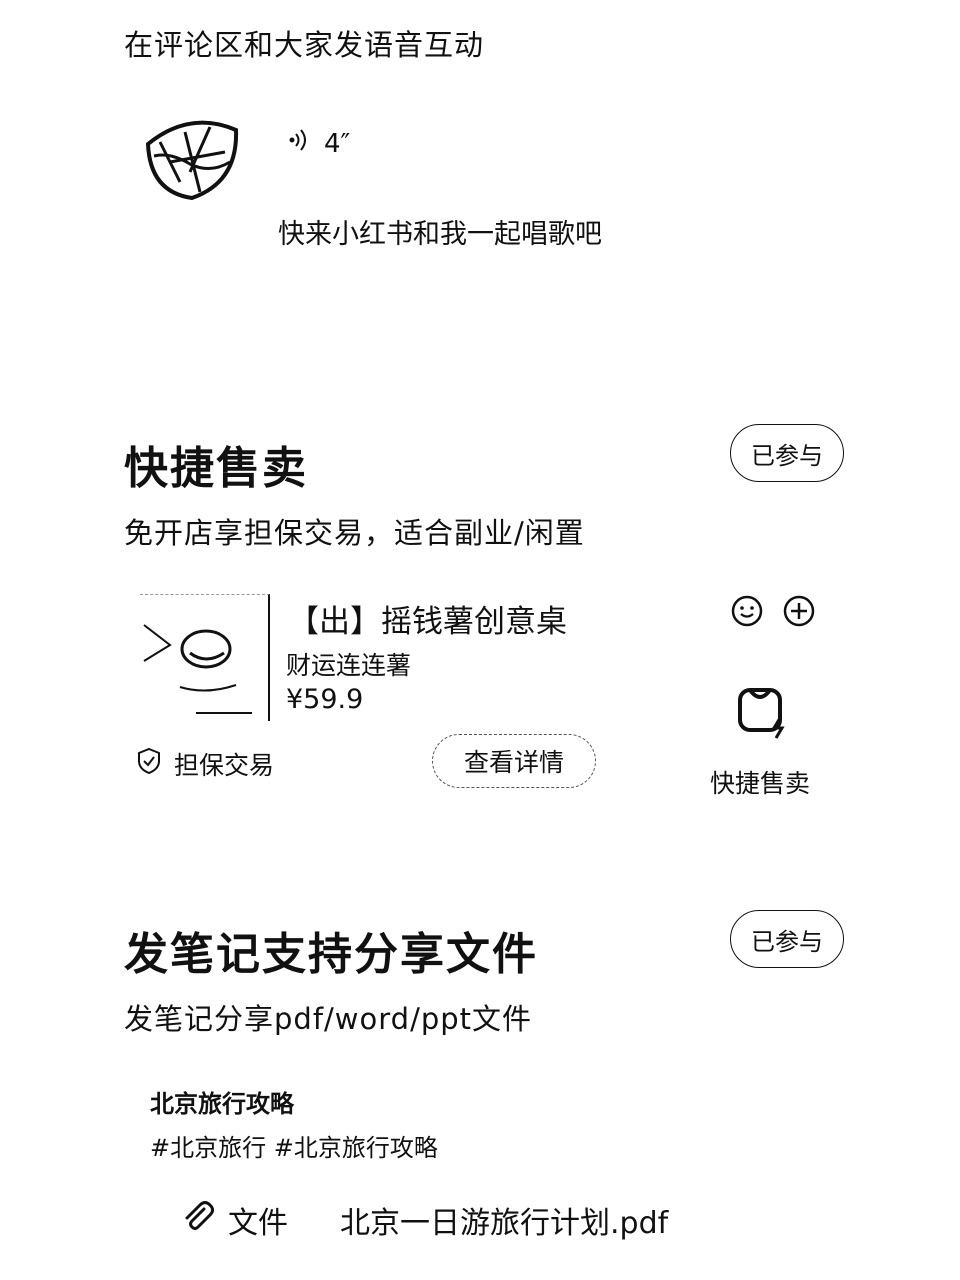 The width and height of the screenshot is (960, 1280). I want to click on note-file-joined-button: 已参与, so click(787, 939).